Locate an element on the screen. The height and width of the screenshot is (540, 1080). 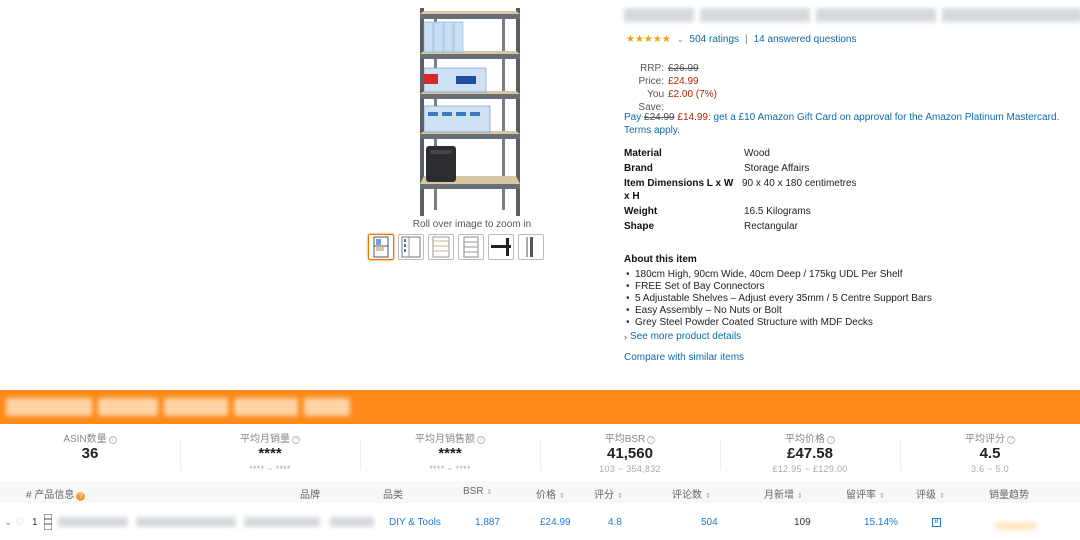
expand-chevron-icon: ⌄ is located at coordinates (8, 522).